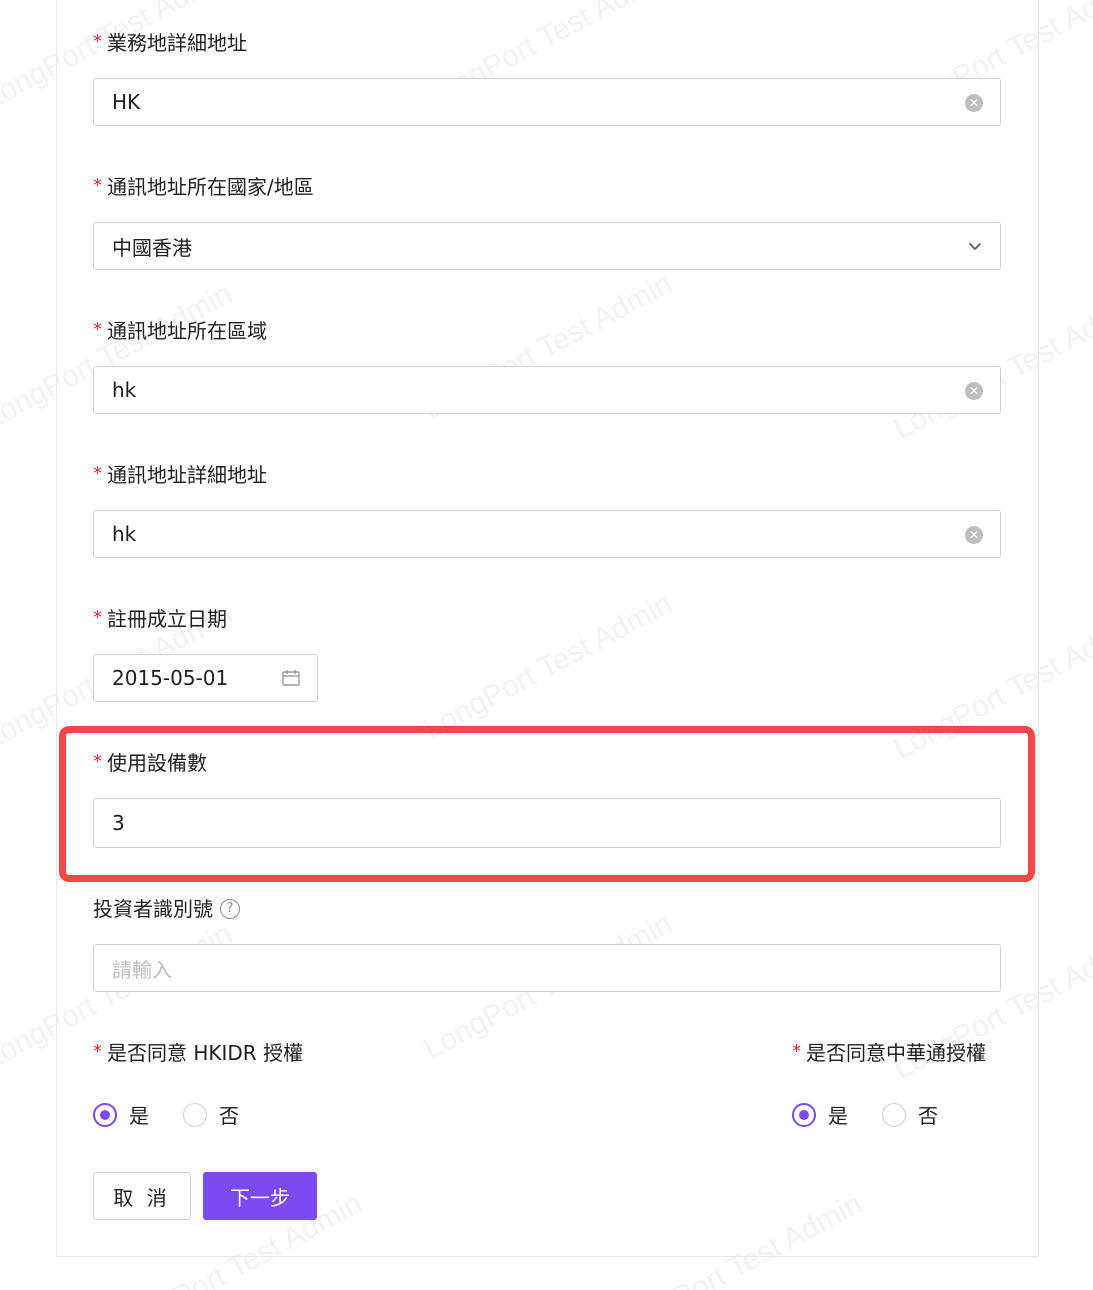 The image size is (1093, 1290). What do you see at coordinates (187, 331) in the screenshot?
I see `mail-region-label: 通訊地址所在區域` at bounding box center [187, 331].